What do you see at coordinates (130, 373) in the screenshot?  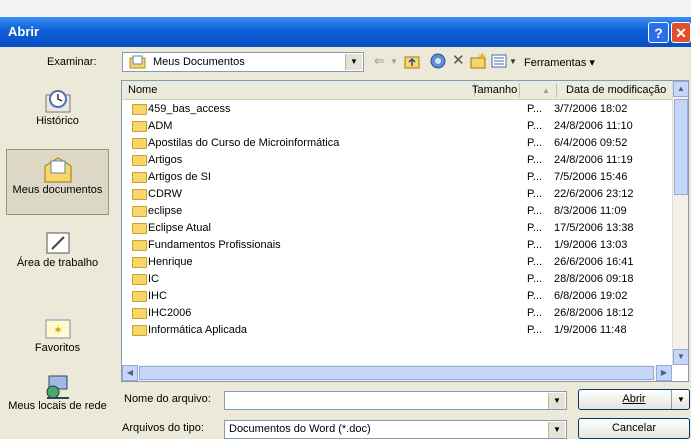 I see `scroll-left-icon: ◀` at bounding box center [130, 373].